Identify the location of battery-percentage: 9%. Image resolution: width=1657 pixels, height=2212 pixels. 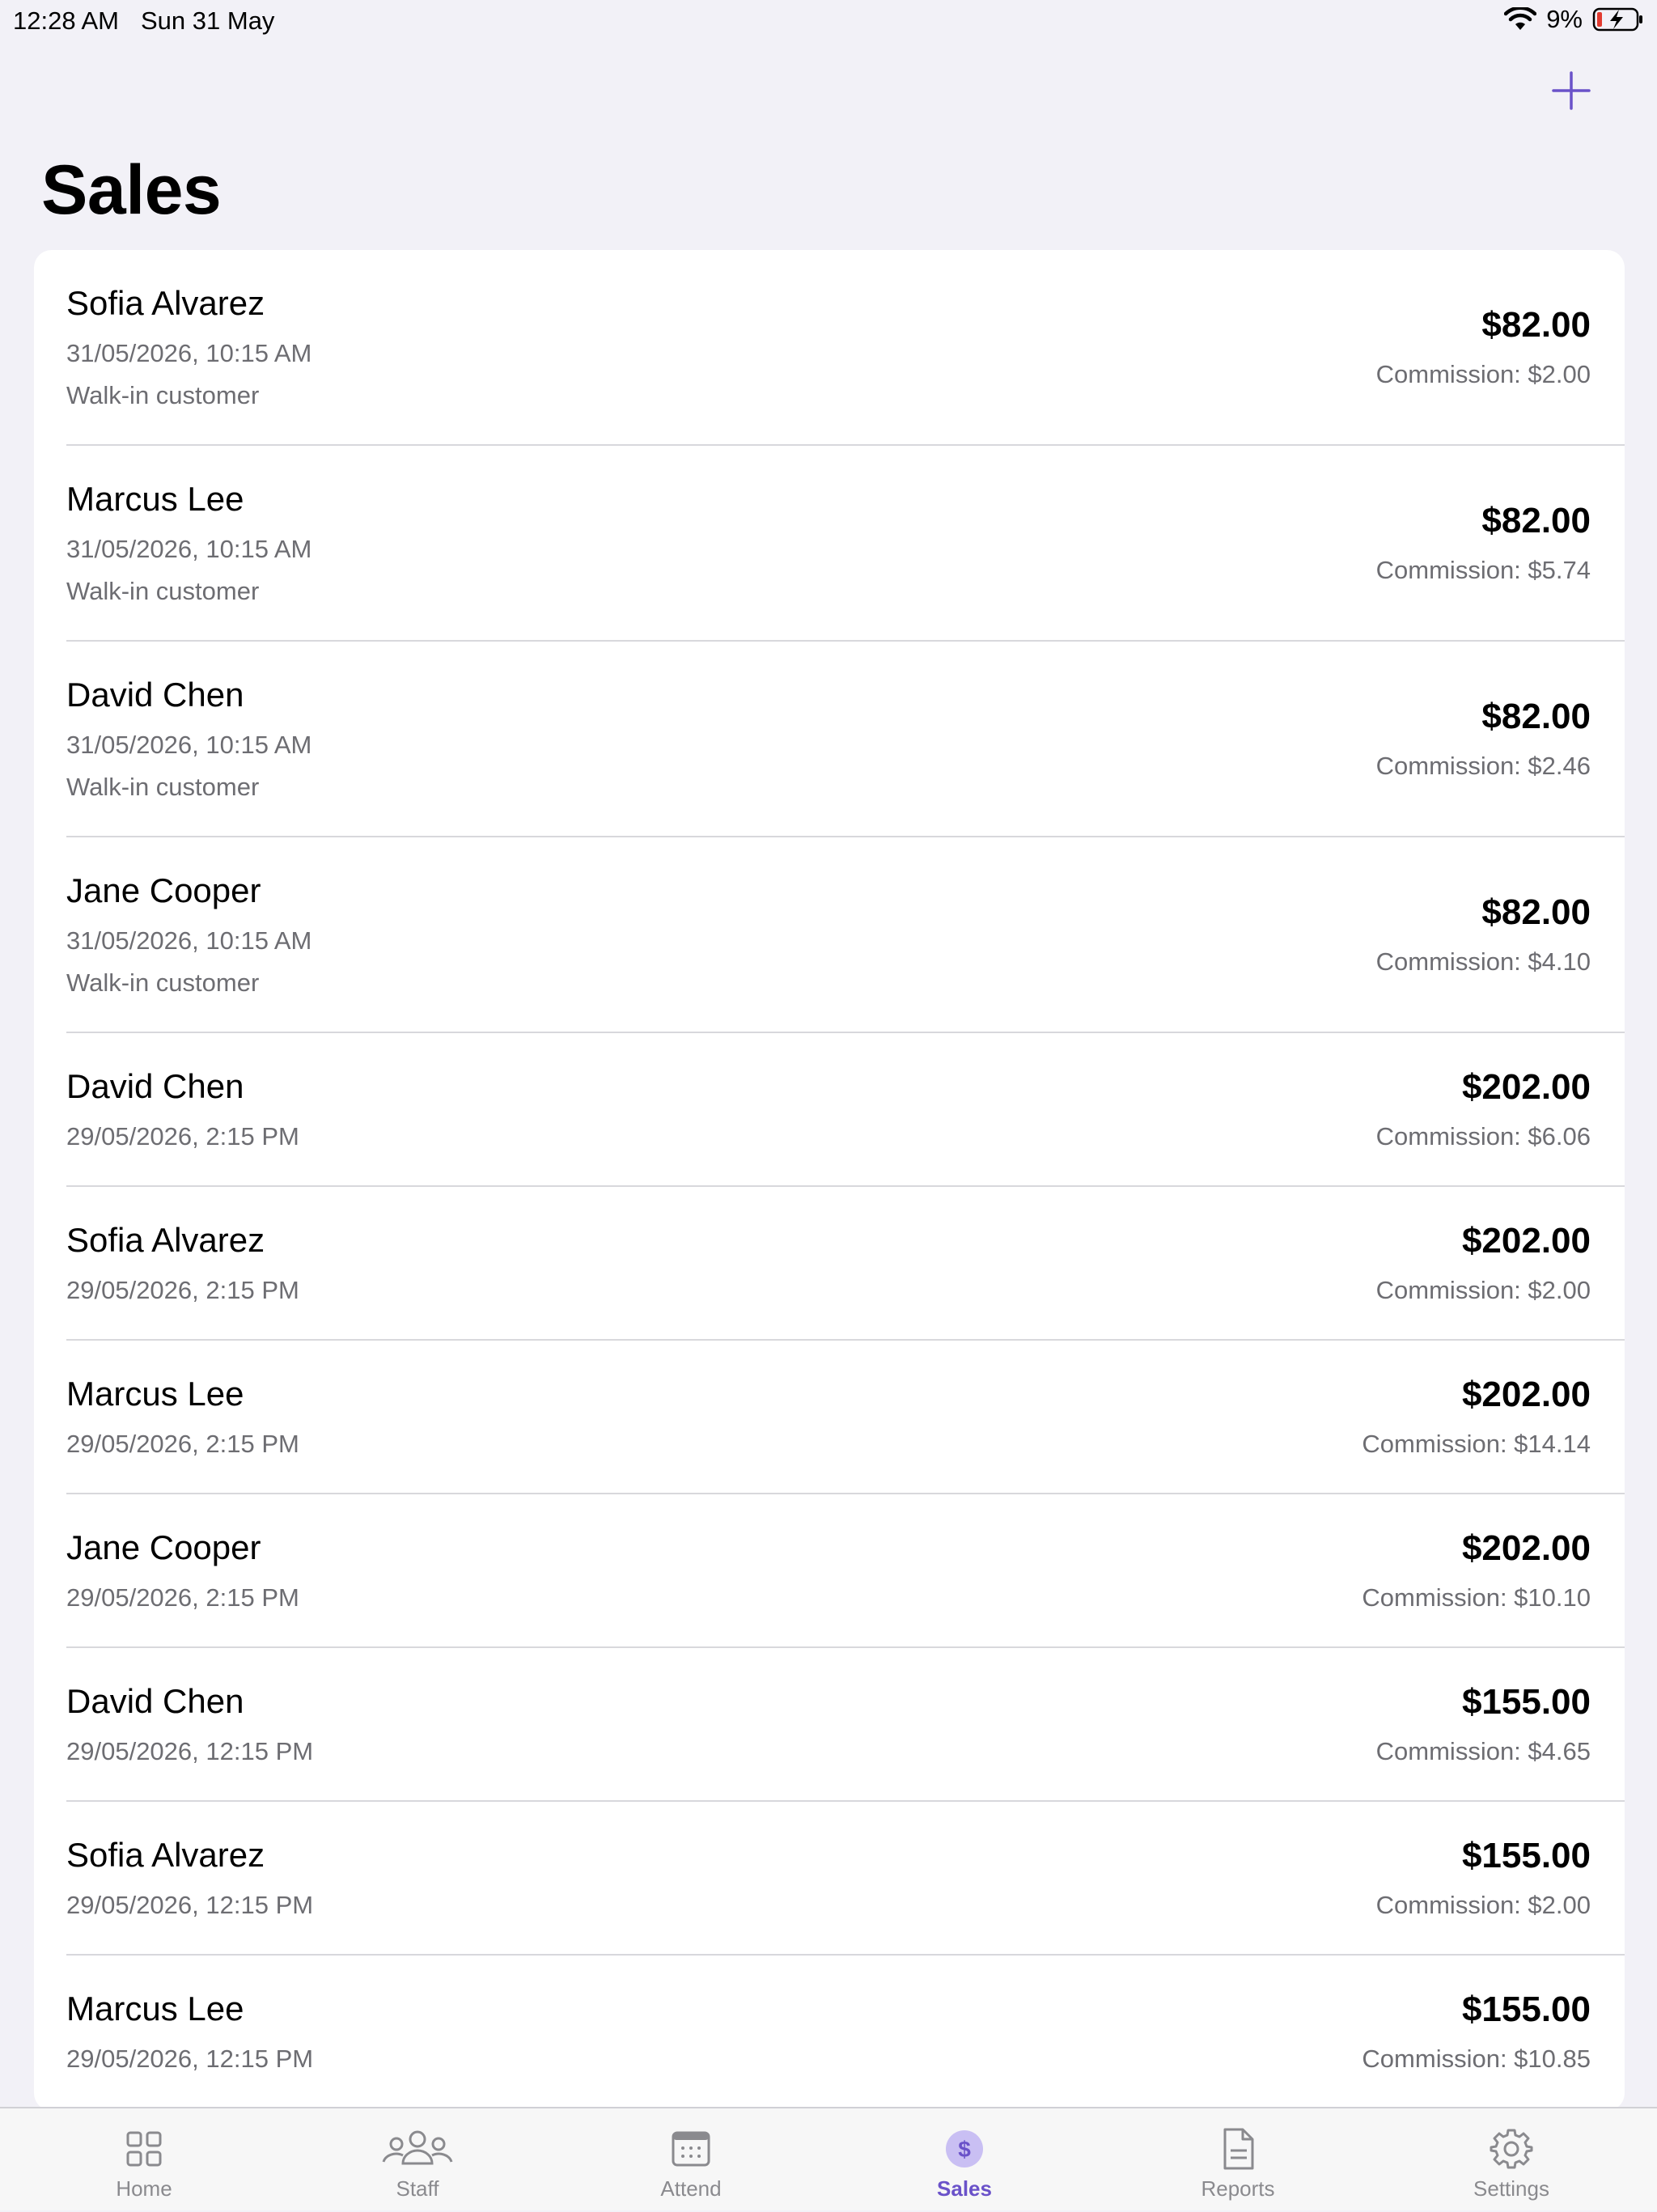
(1564, 19).